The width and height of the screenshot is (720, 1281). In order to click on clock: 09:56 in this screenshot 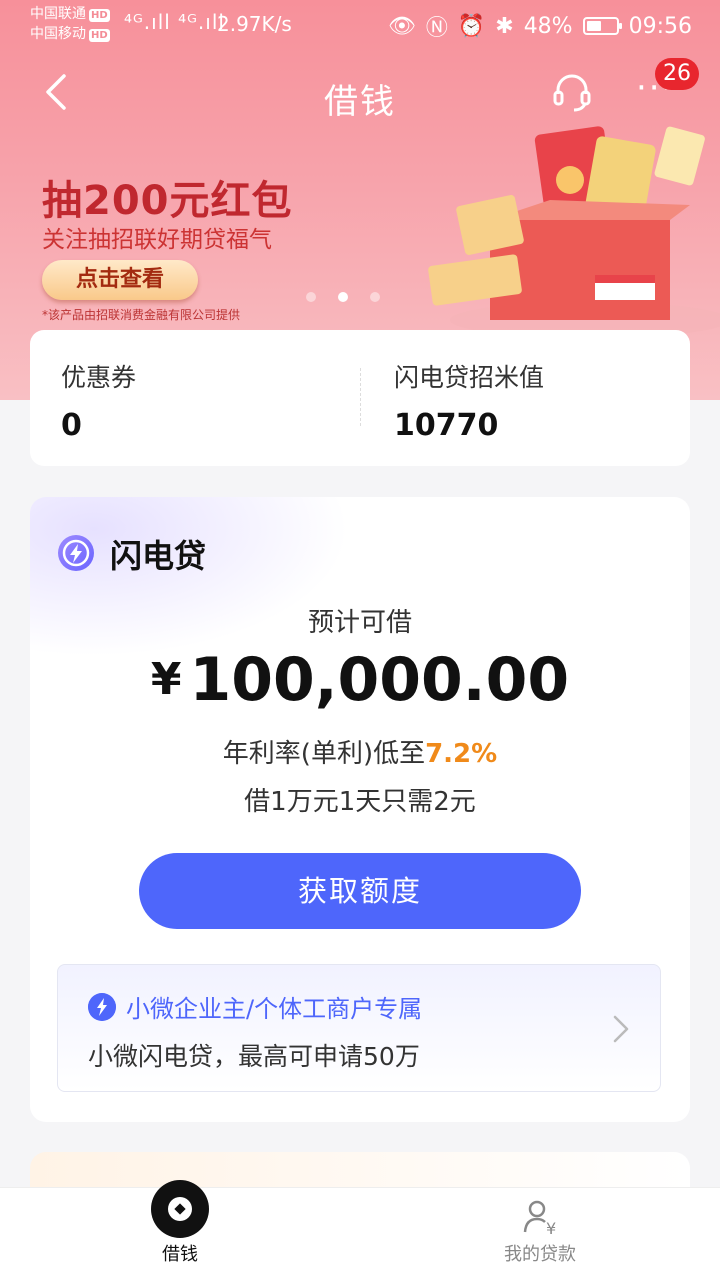, I will do `click(660, 26)`.